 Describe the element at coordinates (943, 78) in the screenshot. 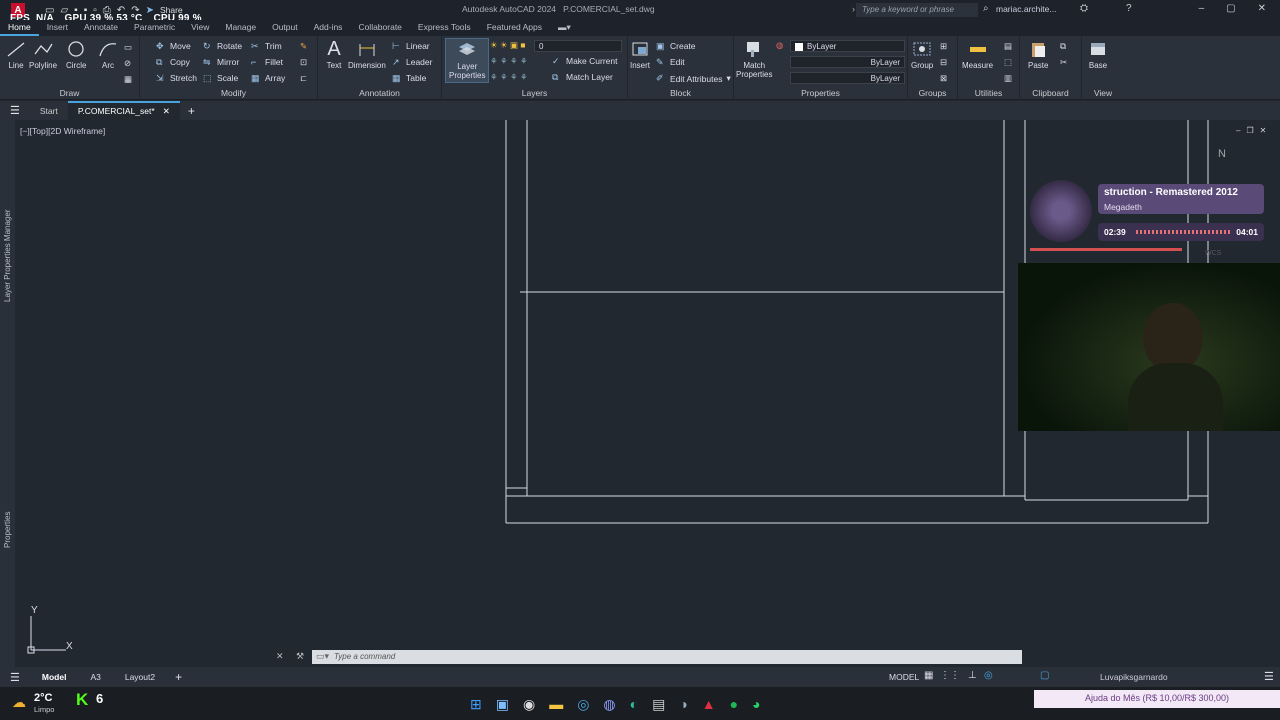

I see `group-select-icon: ⊠` at that location.